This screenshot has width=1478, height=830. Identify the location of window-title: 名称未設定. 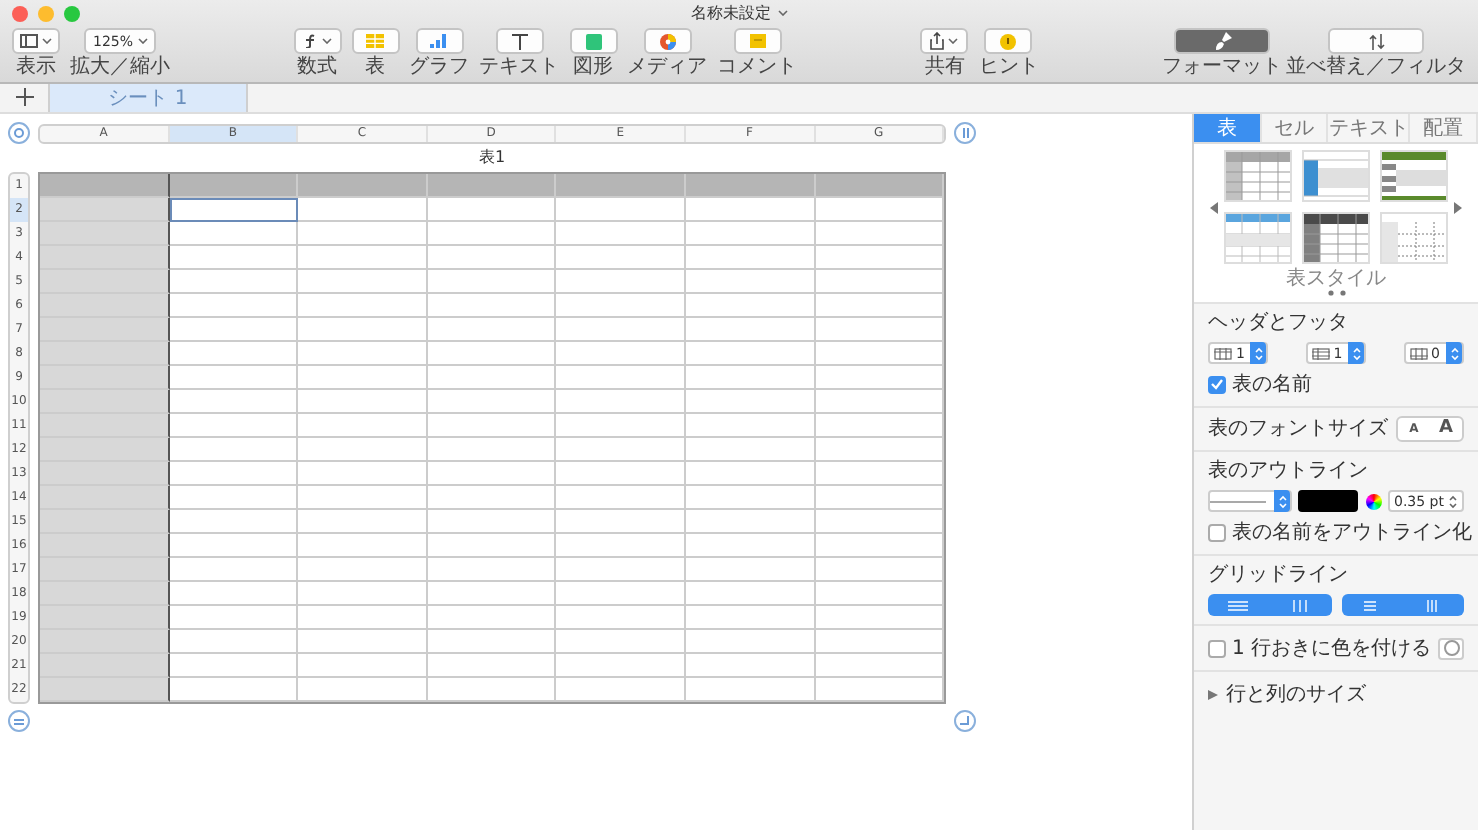
(739, 13).